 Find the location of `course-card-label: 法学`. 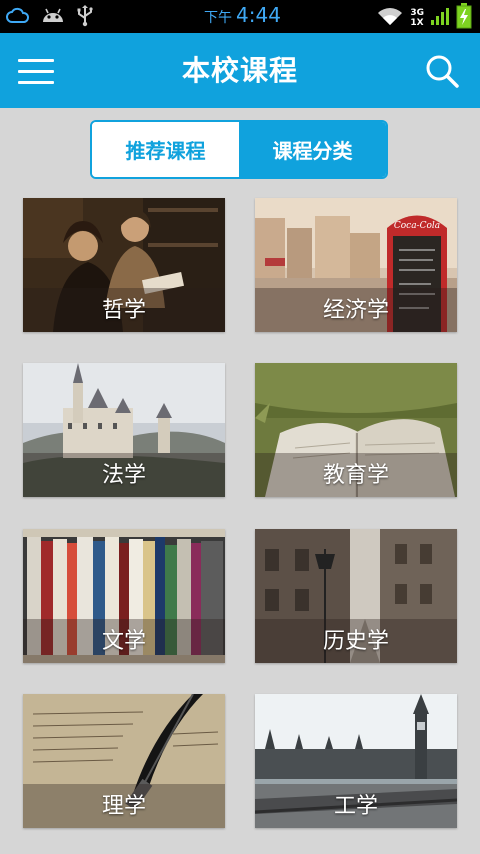

course-card-label: 法学 is located at coordinates (123, 475).